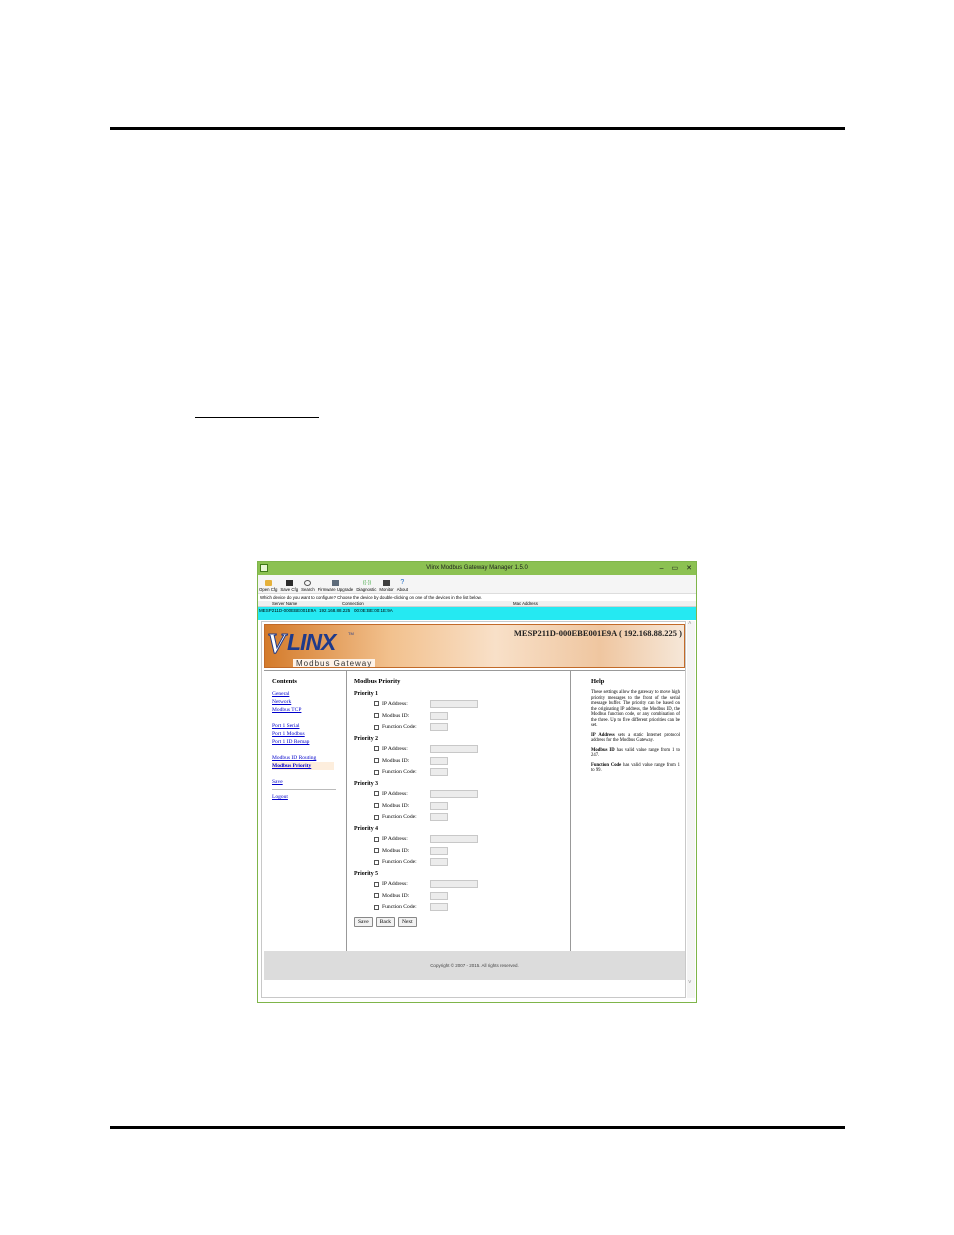 The image size is (954, 1235). What do you see at coordinates (689, 568) in the screenshot?
I see `close-button: ✕` at bounding box center [689, 568].